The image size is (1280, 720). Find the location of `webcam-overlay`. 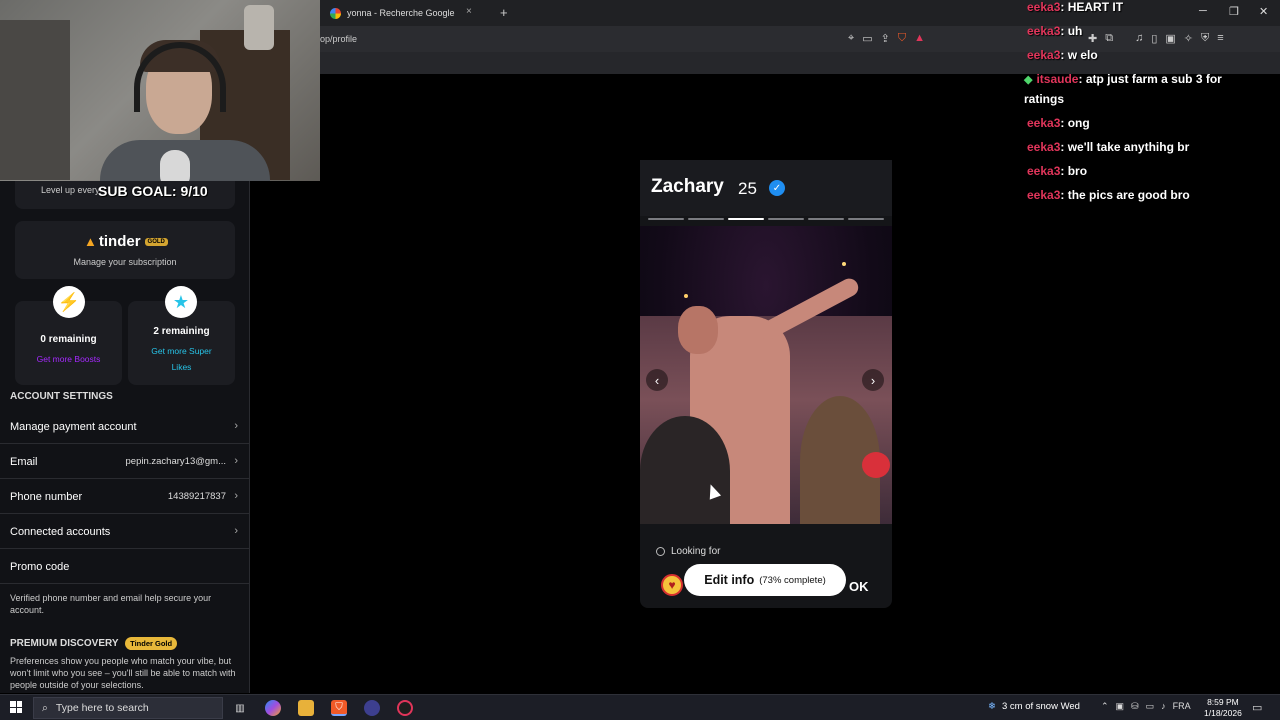

webcam-overlay is located at coordinates (160, 90).